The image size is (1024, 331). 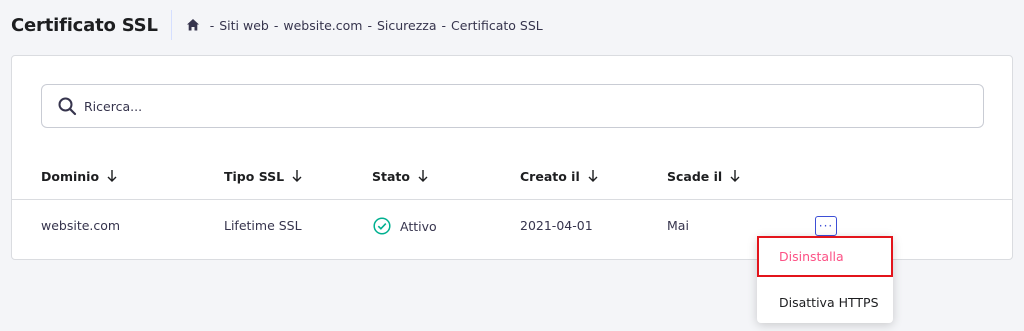 I want to click on column-header-status: Stato, so click(x=400, y=176).